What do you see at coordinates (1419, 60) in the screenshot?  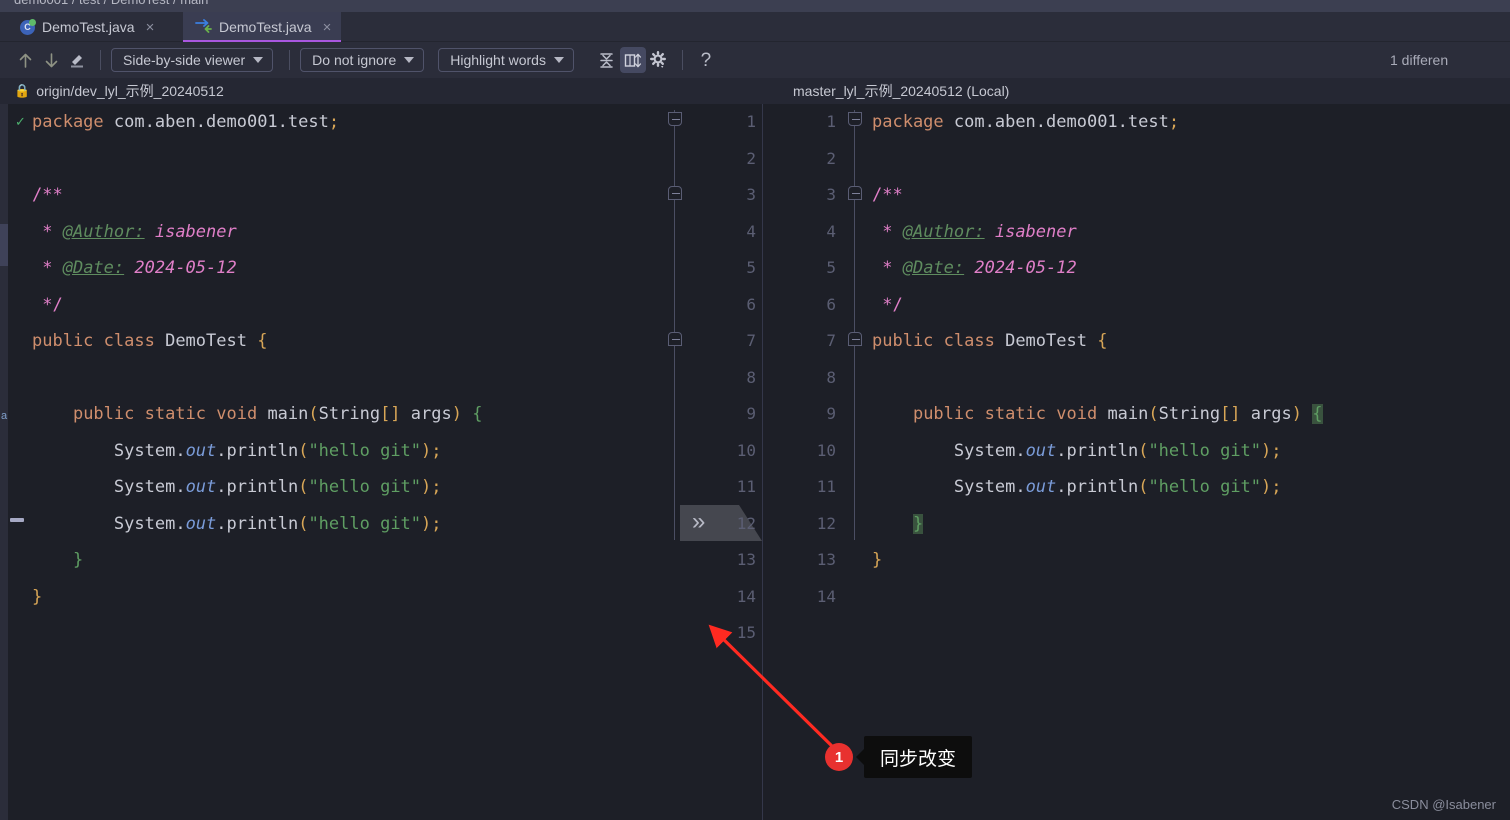 I see `difference-count: 1 differen` at bounding box center [1419, 60].